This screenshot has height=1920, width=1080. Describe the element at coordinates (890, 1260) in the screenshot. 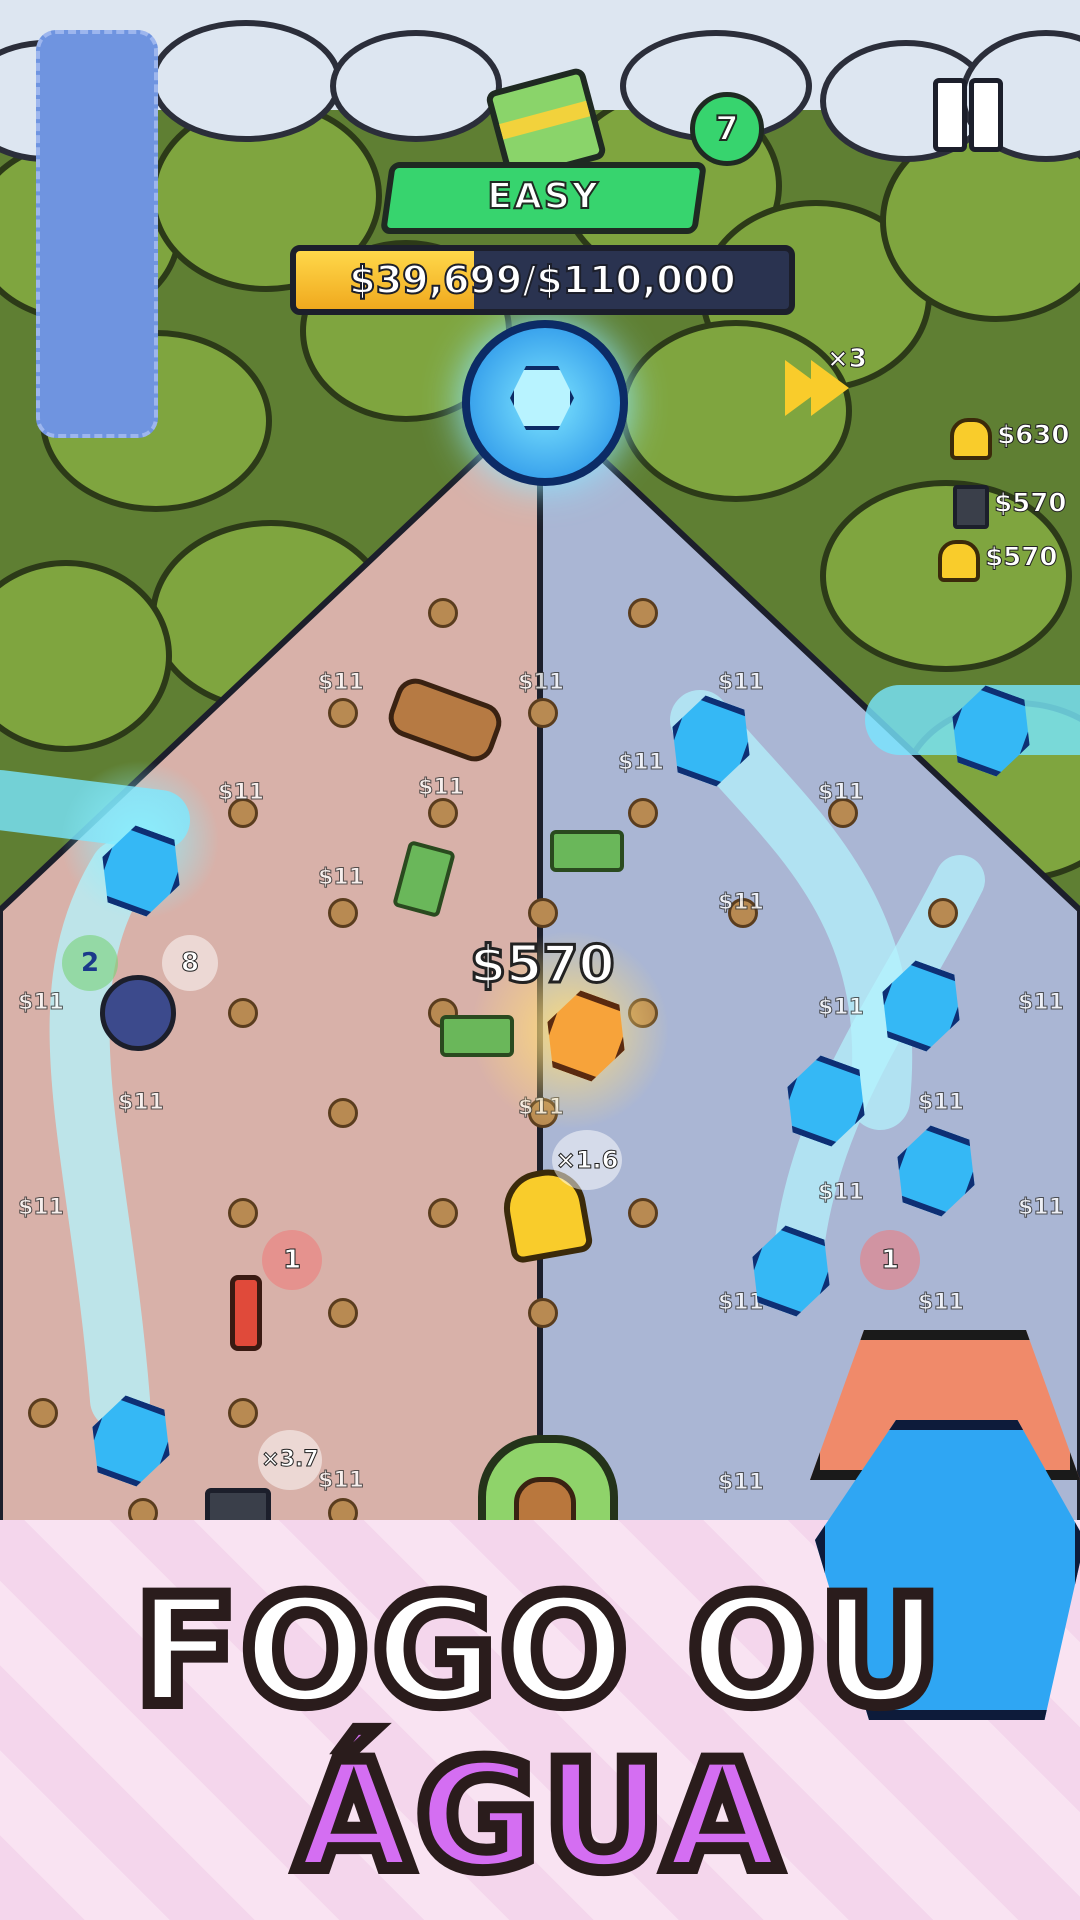

I see `right-counter-badge: 1` at that location.